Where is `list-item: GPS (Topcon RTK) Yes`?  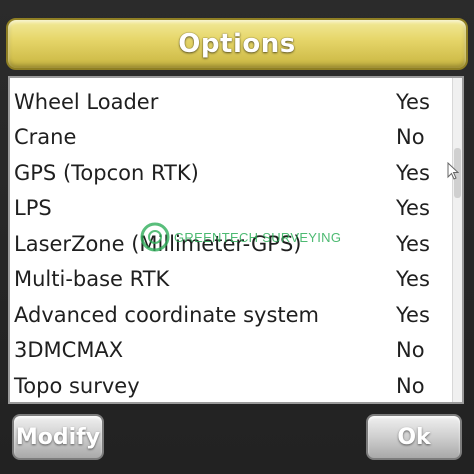
list-item: GPS (Topcon RTK) Yes is located at coordinates (233, 173).